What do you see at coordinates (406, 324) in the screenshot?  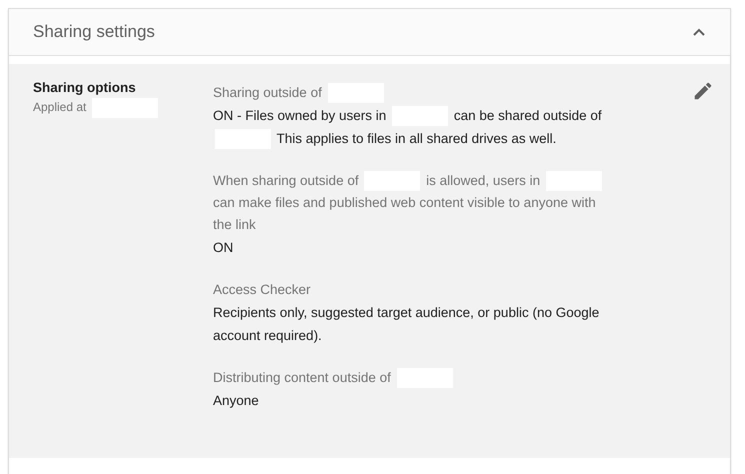 I see `setting-value: Recipients only, suggested target audience, or public (no Google account required).` at bounding box center [406, 324].